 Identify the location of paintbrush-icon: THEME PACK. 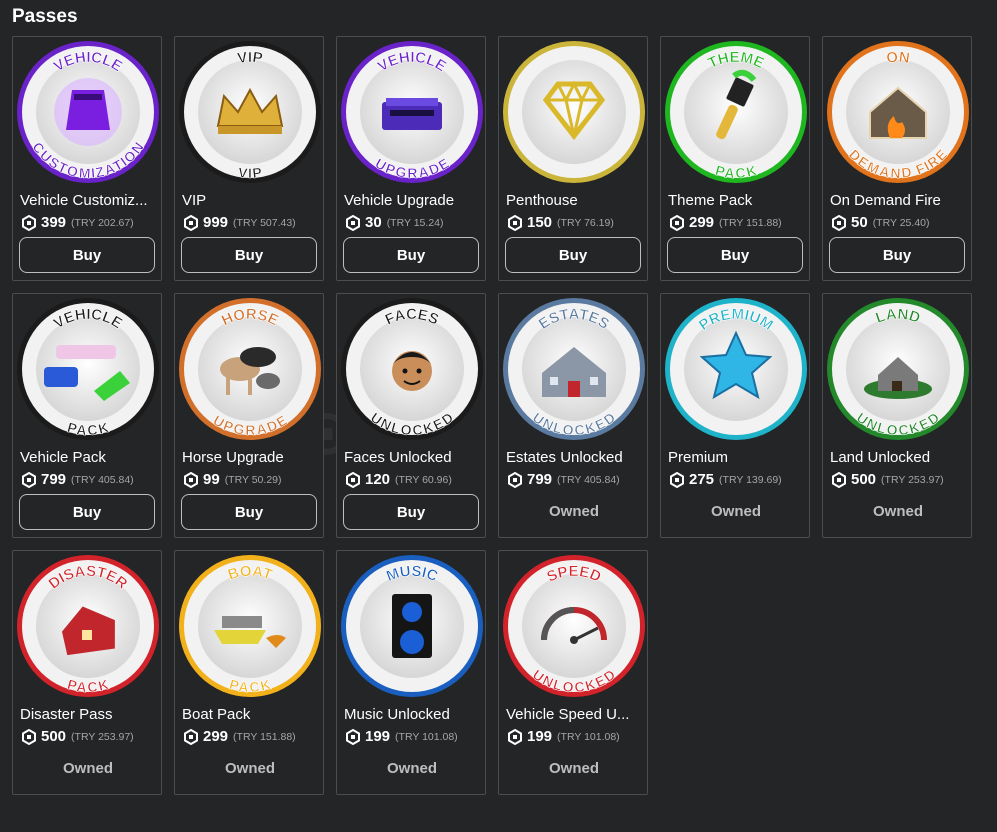
(736, 112).